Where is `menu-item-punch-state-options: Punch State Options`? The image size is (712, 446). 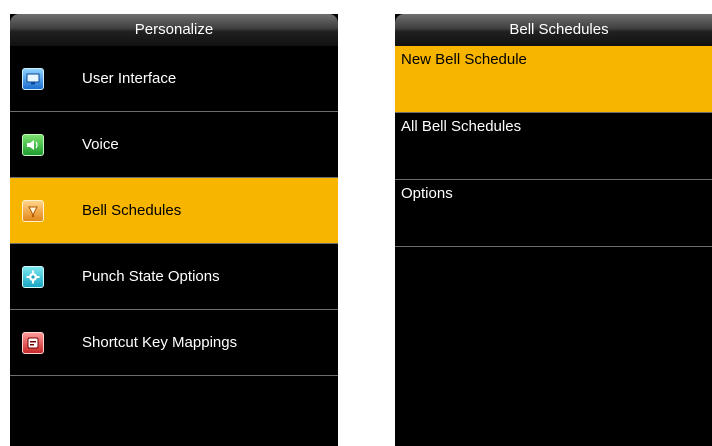
menu-item-punch-state-options: Punch State Options is located at coordinates (174, 277).